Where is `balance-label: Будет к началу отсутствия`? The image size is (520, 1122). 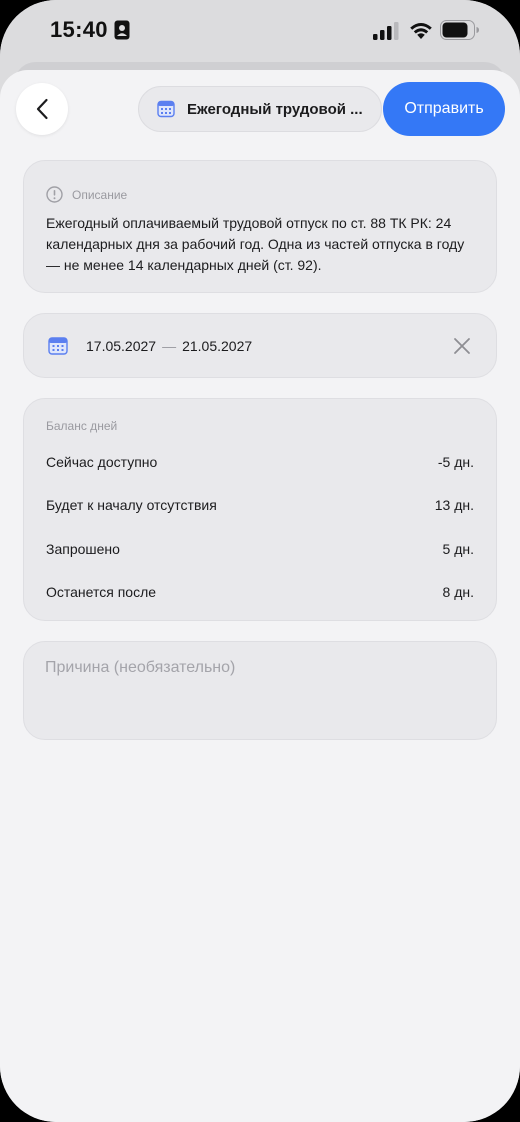 balance-label: Будет к началу отсутствия is located at coordinates (131, 505).